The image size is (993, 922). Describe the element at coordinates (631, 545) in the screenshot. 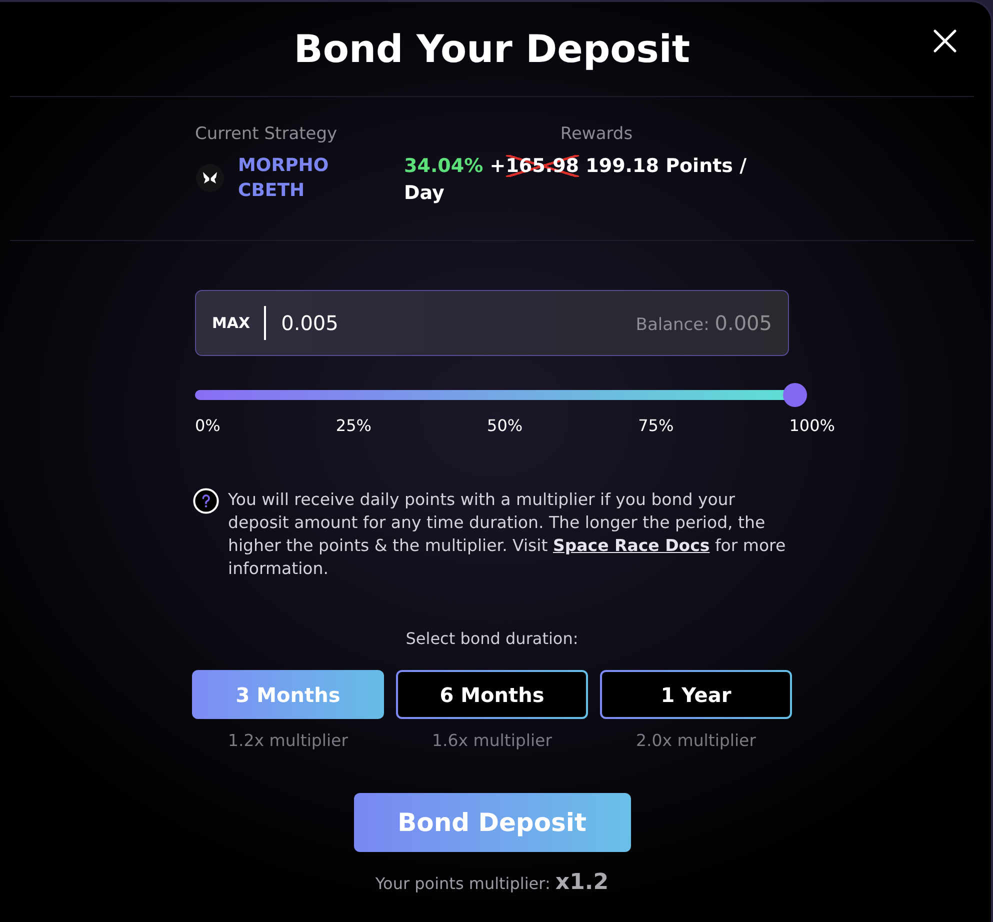

I see `docs-link: Space Race Docs` at that location.